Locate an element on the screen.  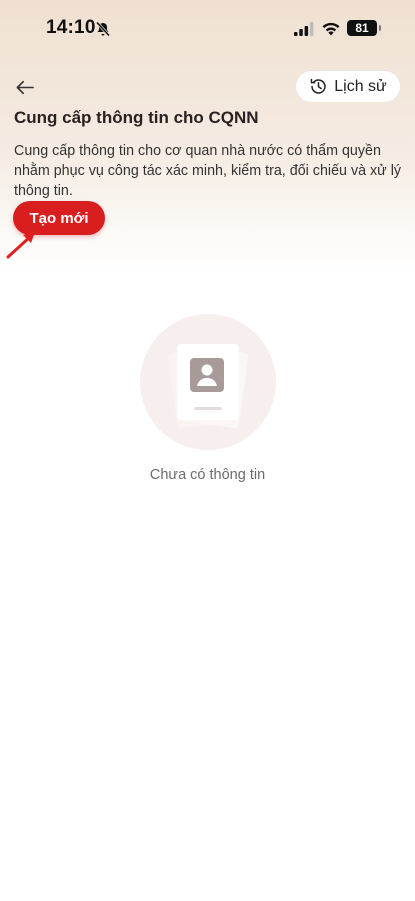
battery-icon: 81 is located at coordinates (364, 28).